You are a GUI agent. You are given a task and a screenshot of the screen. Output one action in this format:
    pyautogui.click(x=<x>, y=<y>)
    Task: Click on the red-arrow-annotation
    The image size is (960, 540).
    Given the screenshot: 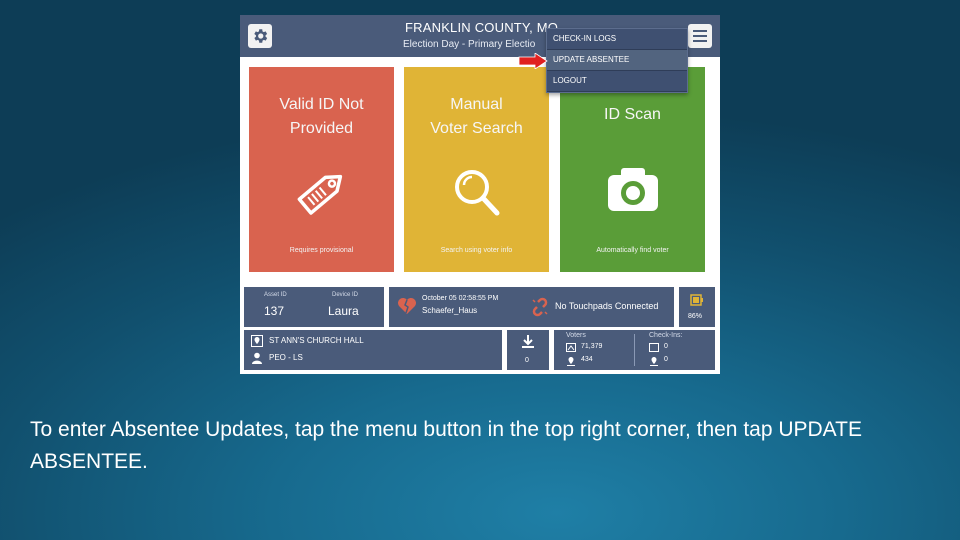 What is the action you would take?
    pyautogui.click(x=533, y=61)
    